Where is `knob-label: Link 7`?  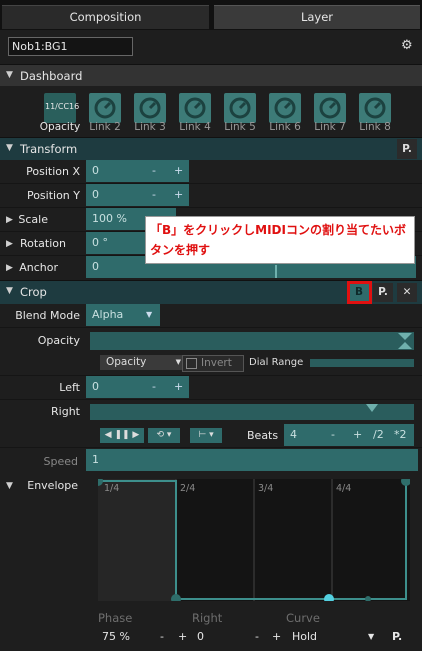 knob-label: Link 7 is located at coordinates (330, 127).